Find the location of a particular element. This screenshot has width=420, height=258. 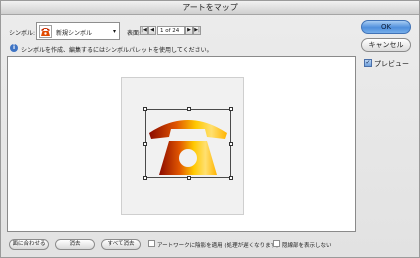

symbol-label: シンボル: is located at coordinates (22, 33).